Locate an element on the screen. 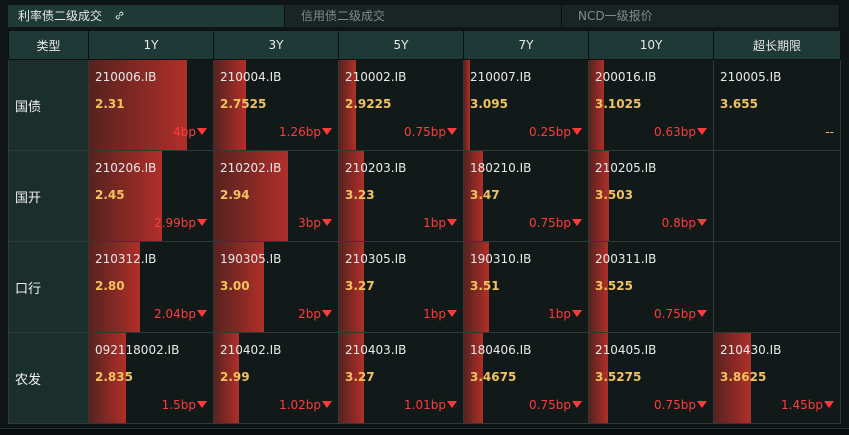 This screenshot has width=849, height=435. bond-yield: 2.31 is located at coordinates (110, 104).